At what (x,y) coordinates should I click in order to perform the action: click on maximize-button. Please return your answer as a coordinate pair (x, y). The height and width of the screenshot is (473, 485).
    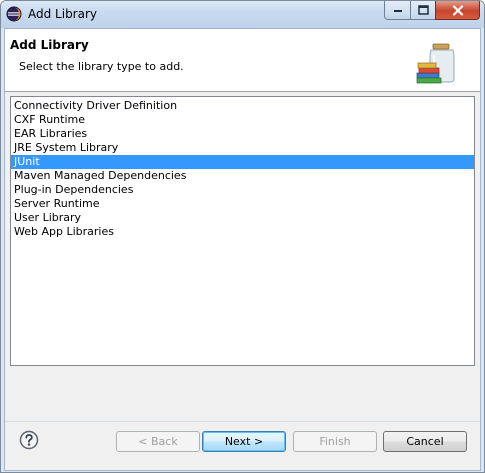
    Looking at the image, I should click on (423, 10).